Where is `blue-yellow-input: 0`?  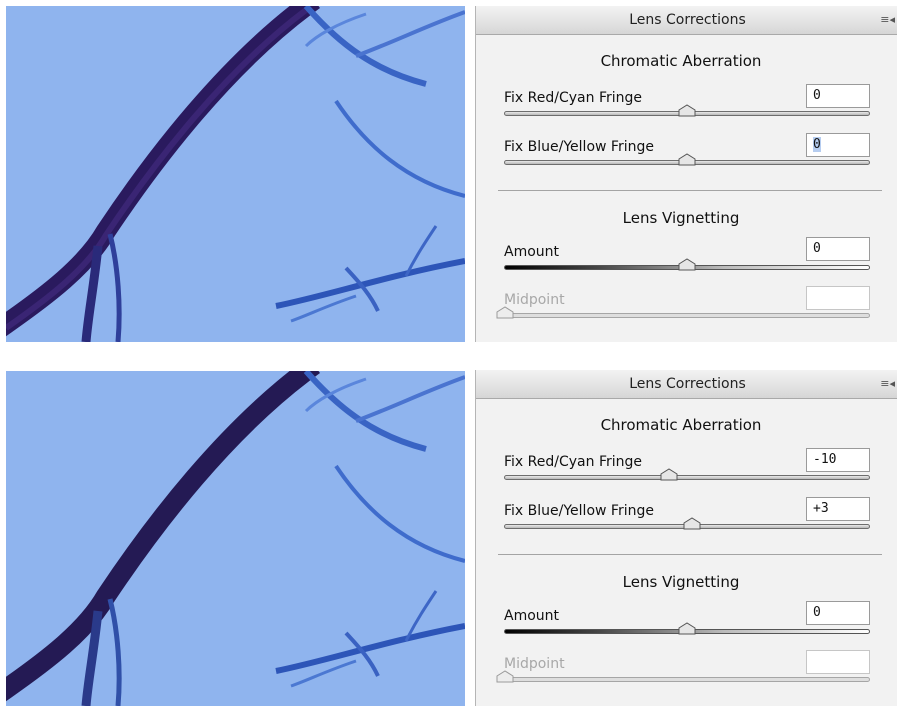
blue-yellow-input: 0 is located at coordinates (838, 145).